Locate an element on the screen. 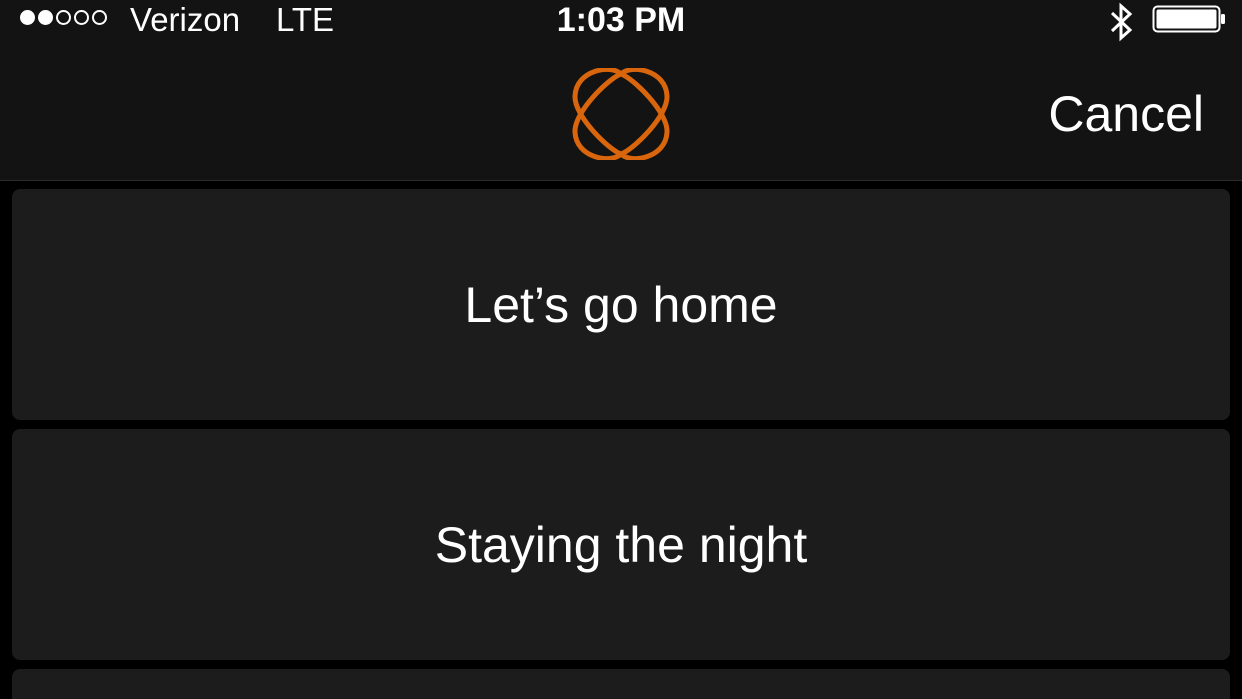  status-time: 1:03 PM is located at coordinates (621, 20).